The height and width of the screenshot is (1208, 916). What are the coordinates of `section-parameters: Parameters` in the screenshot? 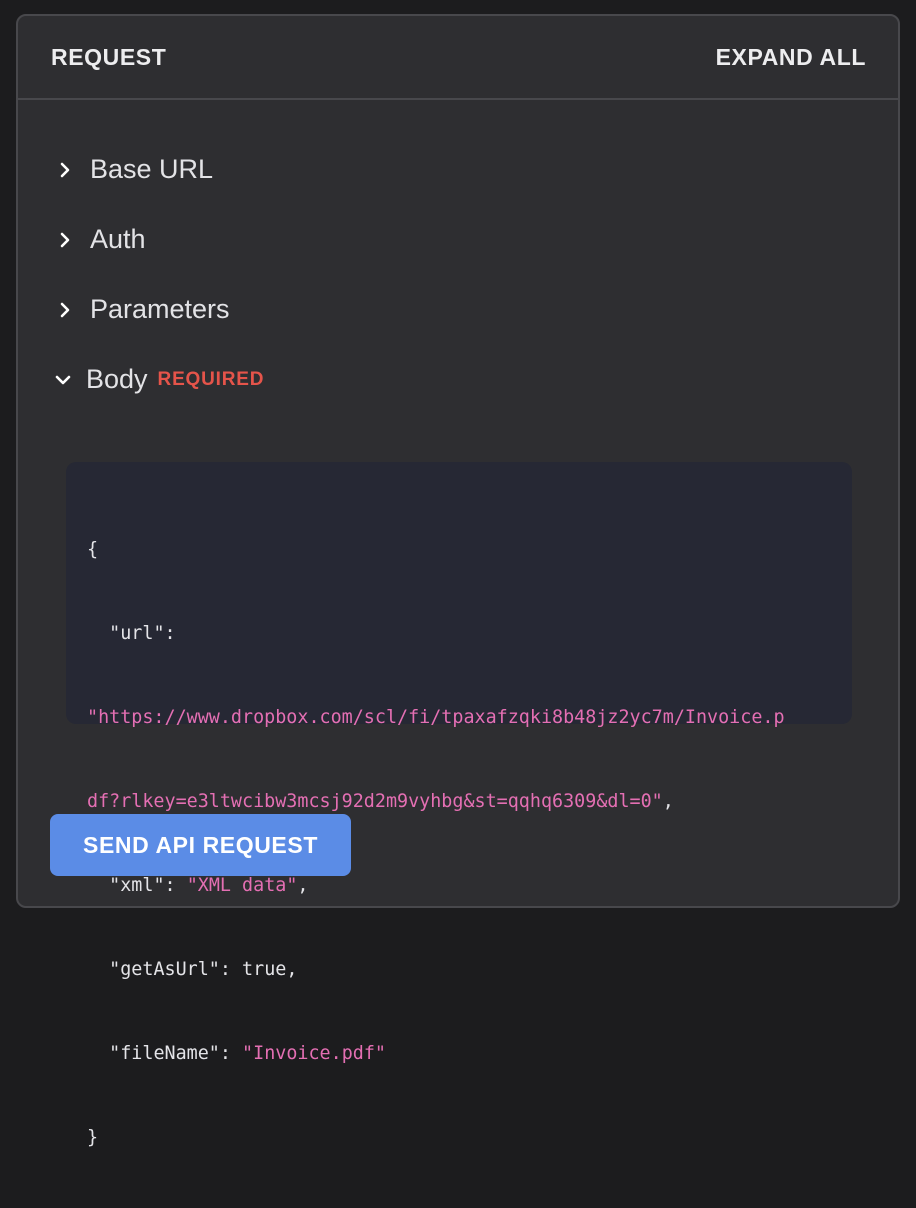 It's located at (143, 309).